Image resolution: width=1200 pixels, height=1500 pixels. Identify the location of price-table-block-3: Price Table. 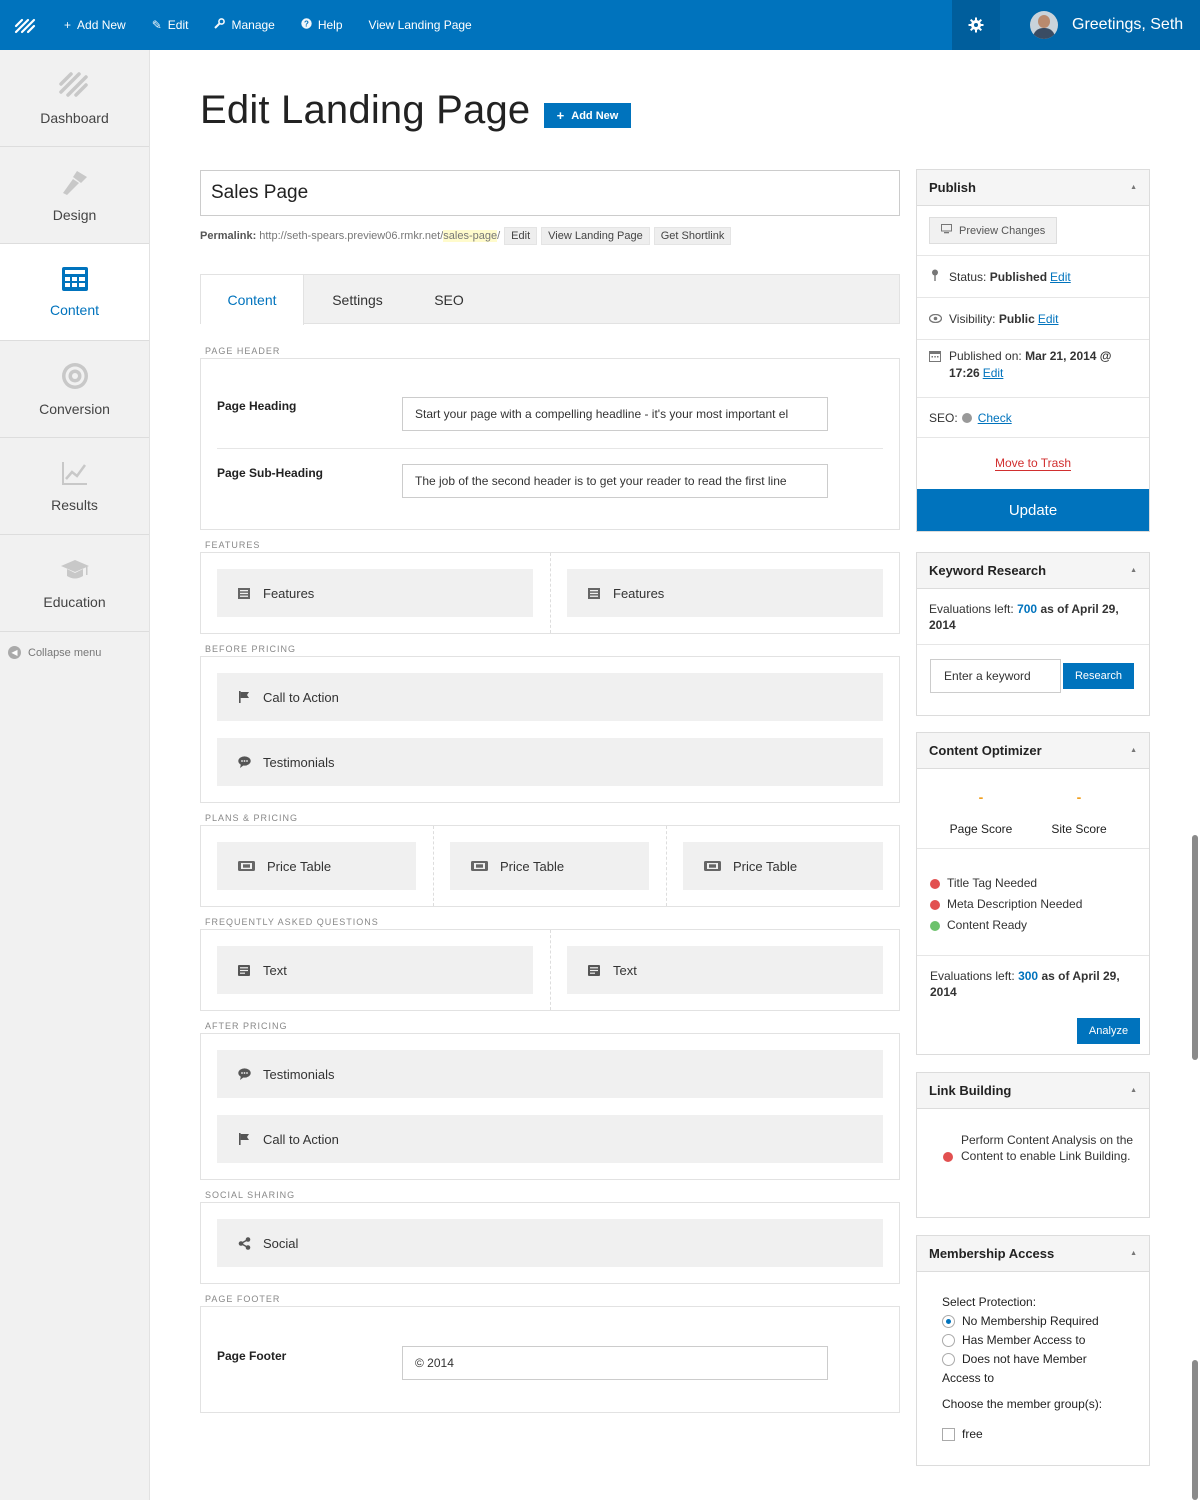
(783, 866).